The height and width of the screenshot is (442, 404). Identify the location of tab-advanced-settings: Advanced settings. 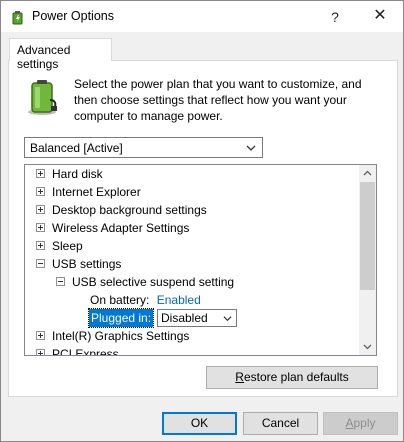
(60, 54).